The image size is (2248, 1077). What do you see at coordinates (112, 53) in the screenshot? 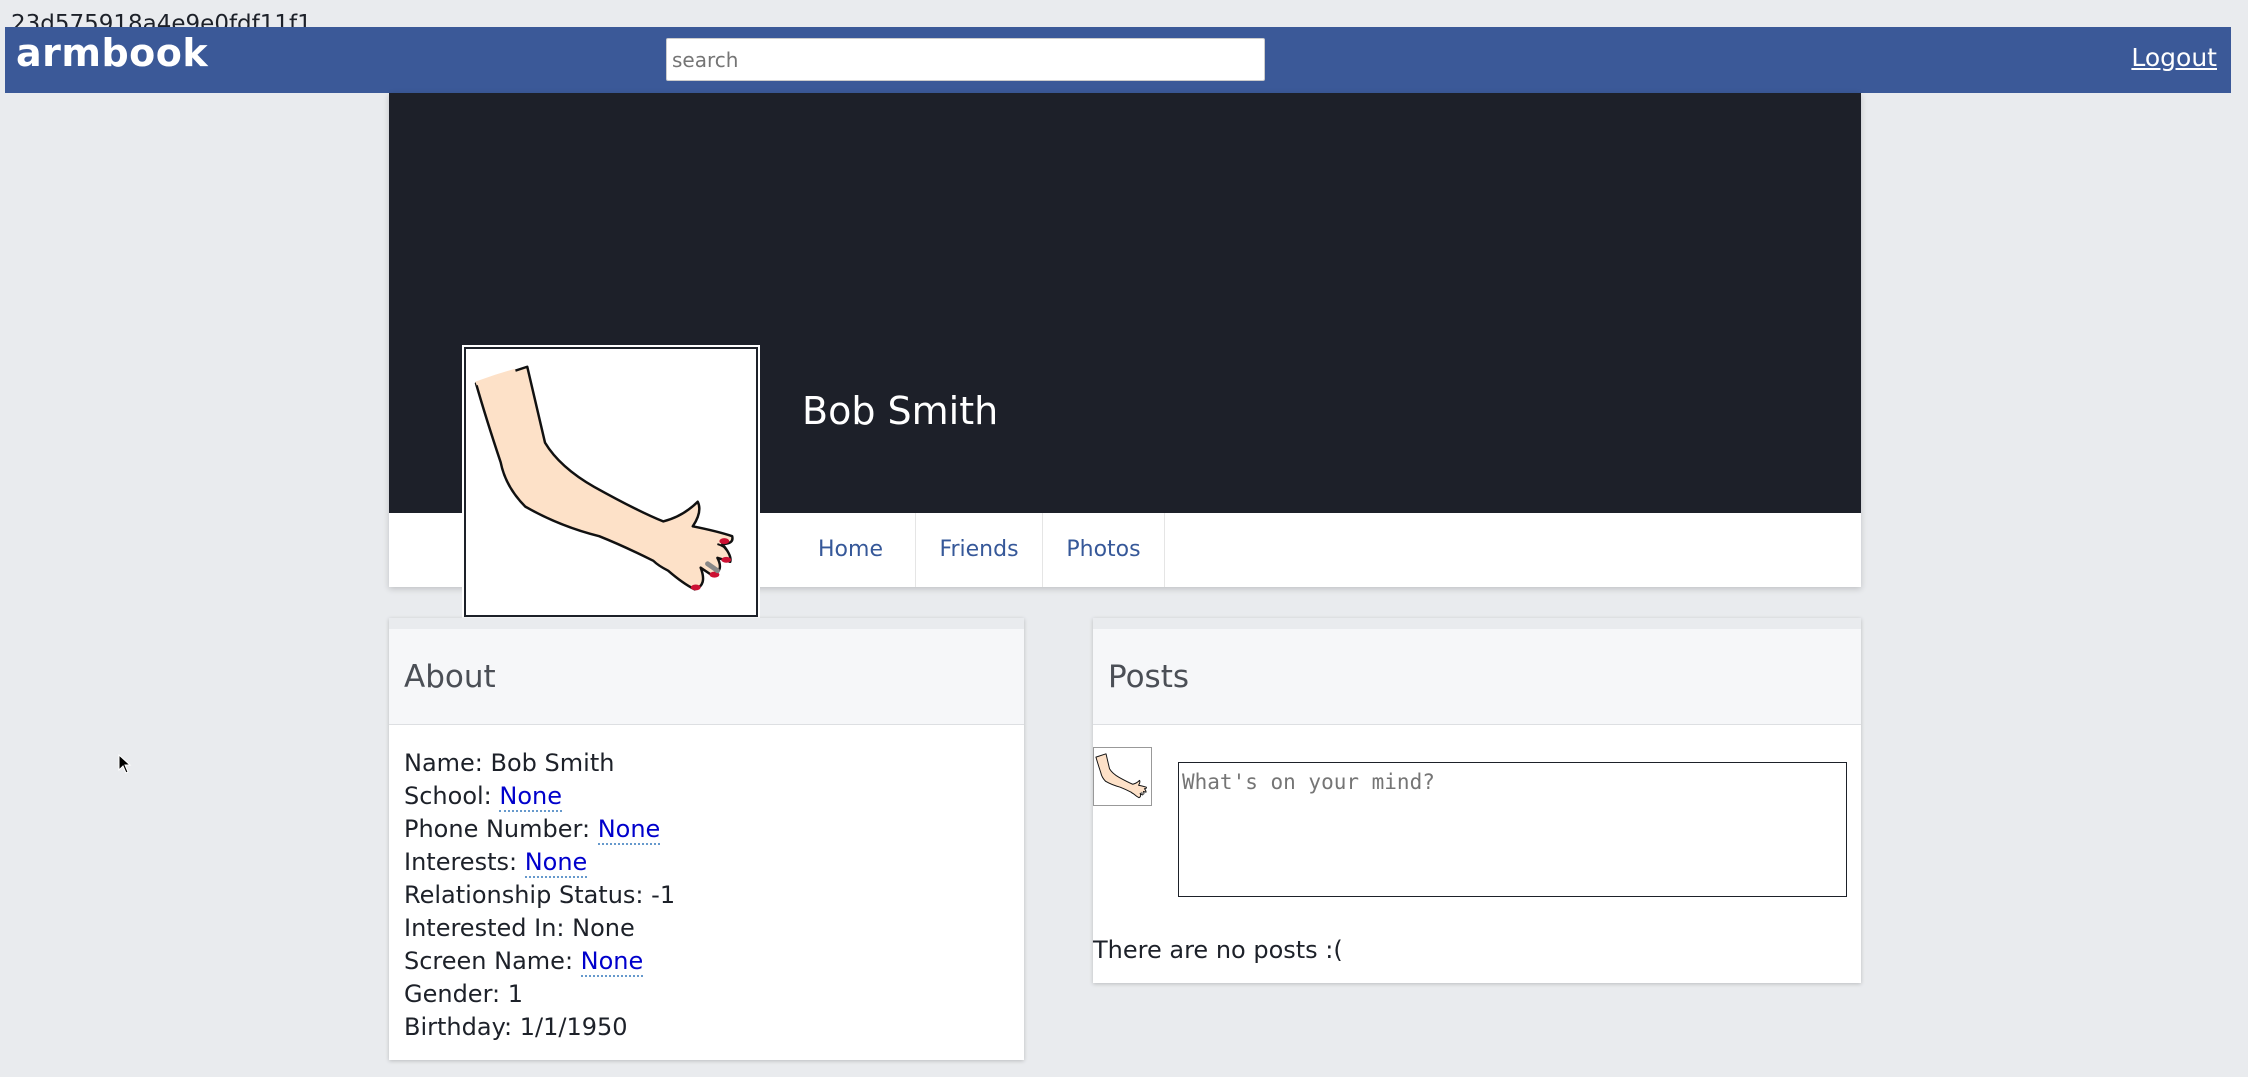
I see `brand-logo: armbook` at bounding box center [112, 53].